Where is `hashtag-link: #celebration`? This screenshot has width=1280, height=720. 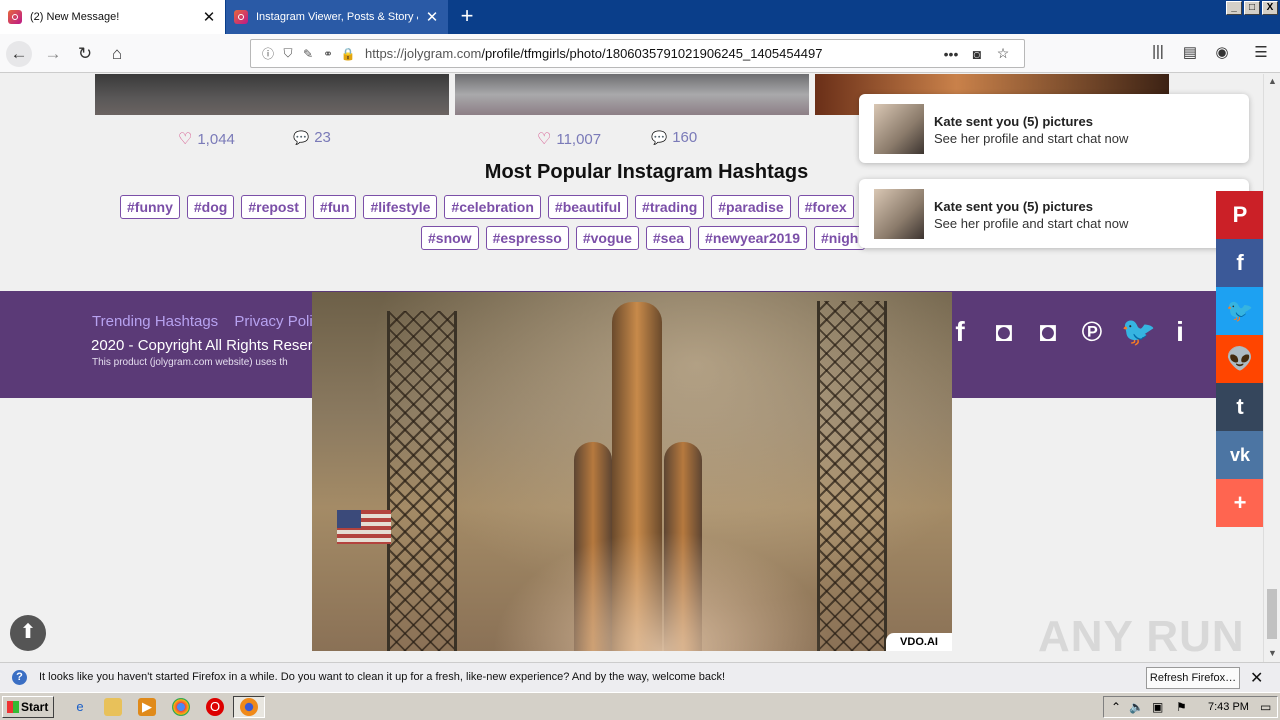
hashtag-link: #celebration is located at coordinates (492, 207).